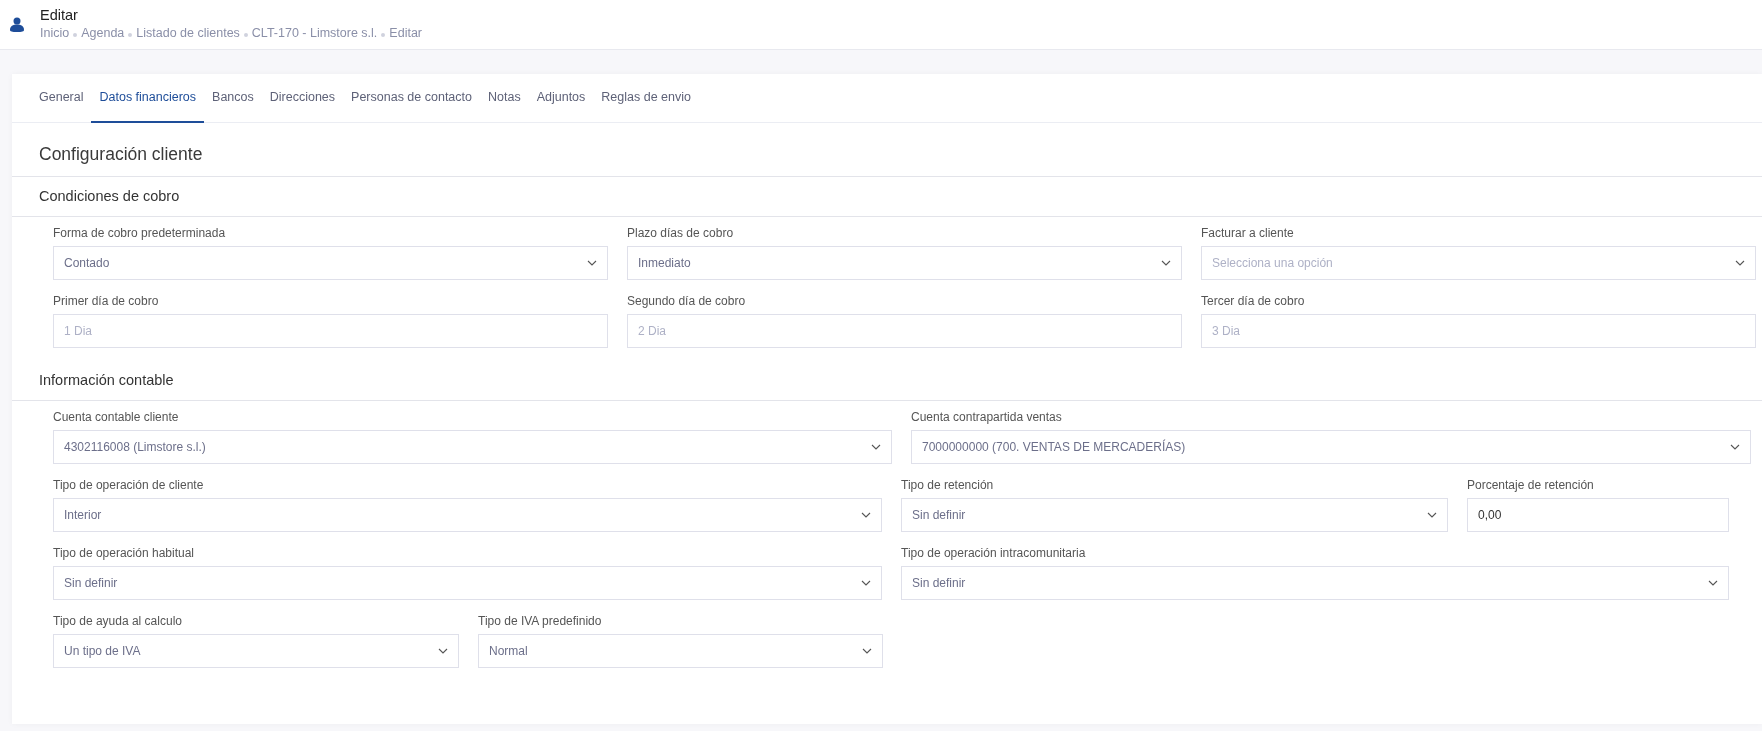 Image resolution: width=1762 pixels, height=731 pixels. I want to click on section-subheading: Condiciones de cobro, so click(887, 197).